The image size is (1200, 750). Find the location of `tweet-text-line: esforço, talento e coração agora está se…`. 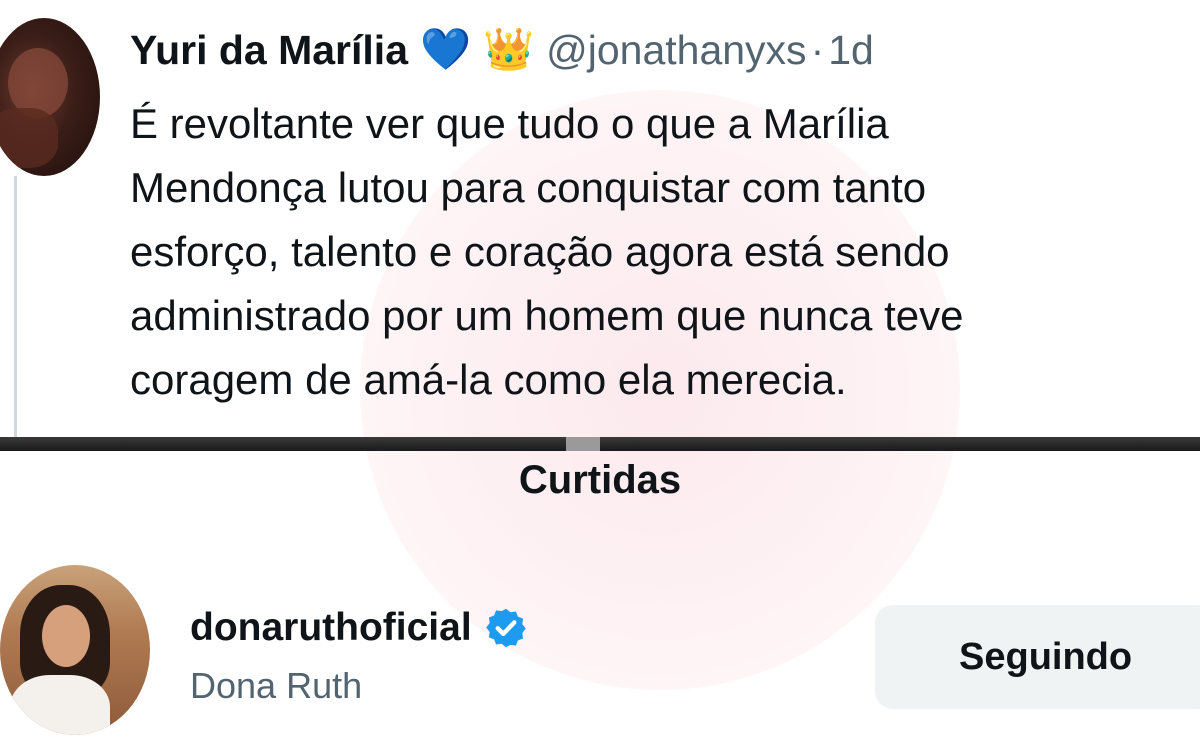

tweet-text-line: esforço, talento e coração agora está se… is located at coordinates (540, 251).